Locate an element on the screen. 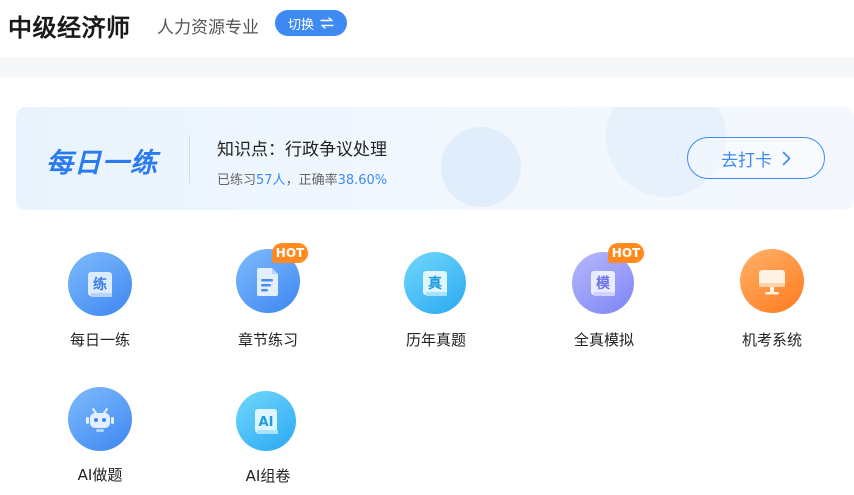 Image resolution: width=854 pixels, height=495 pixels. feature-computer-exam: 机考系统 is located at coordinates (772, 299).